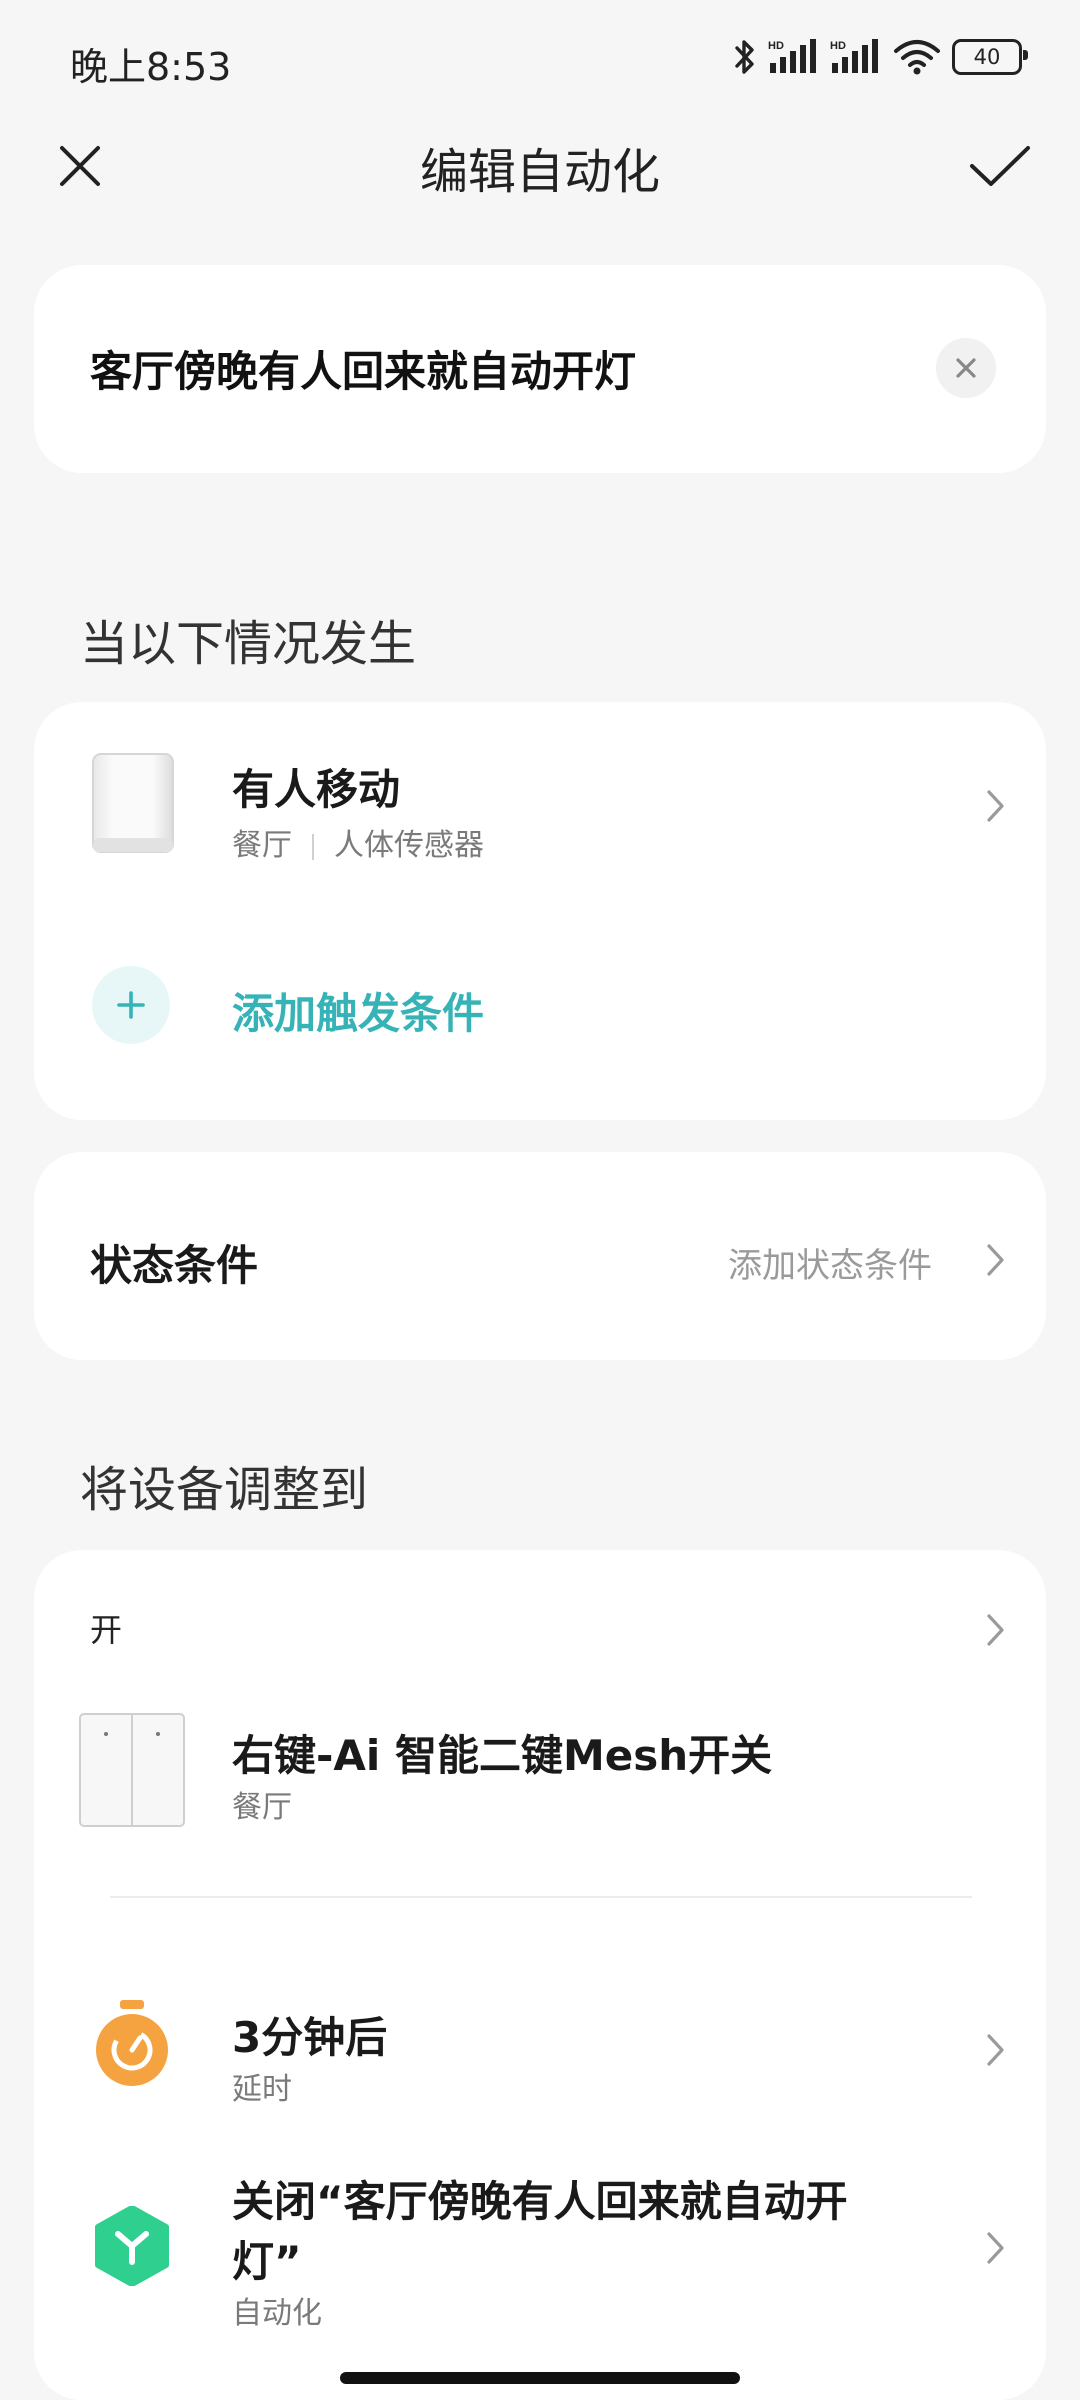  I want to click on plus-icon, so click(131, 1005).